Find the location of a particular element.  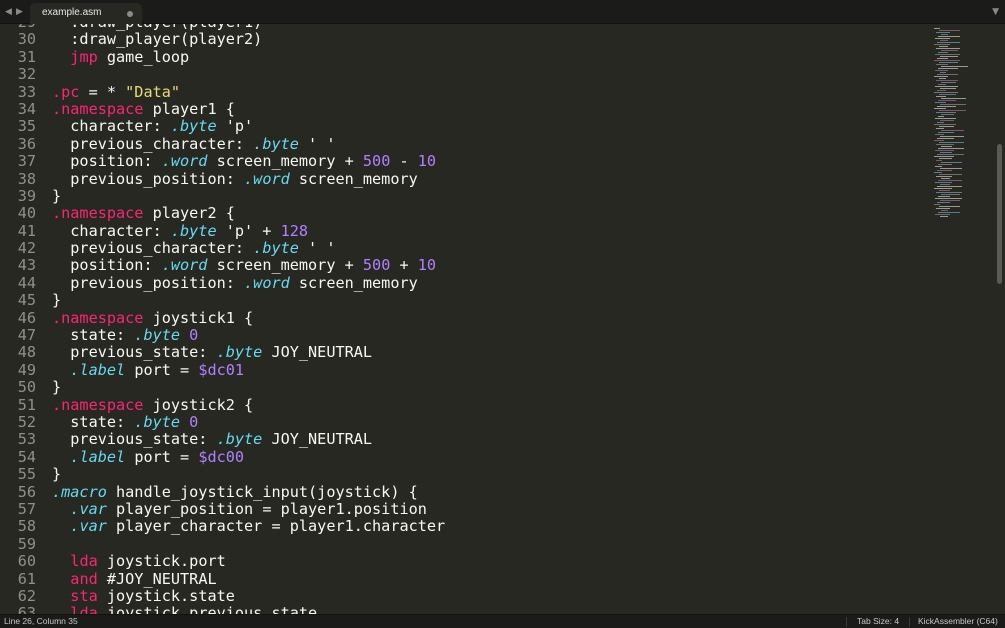

code-line: 41 character: .byte 'p' + 128 is located at coordinates (467, 230).